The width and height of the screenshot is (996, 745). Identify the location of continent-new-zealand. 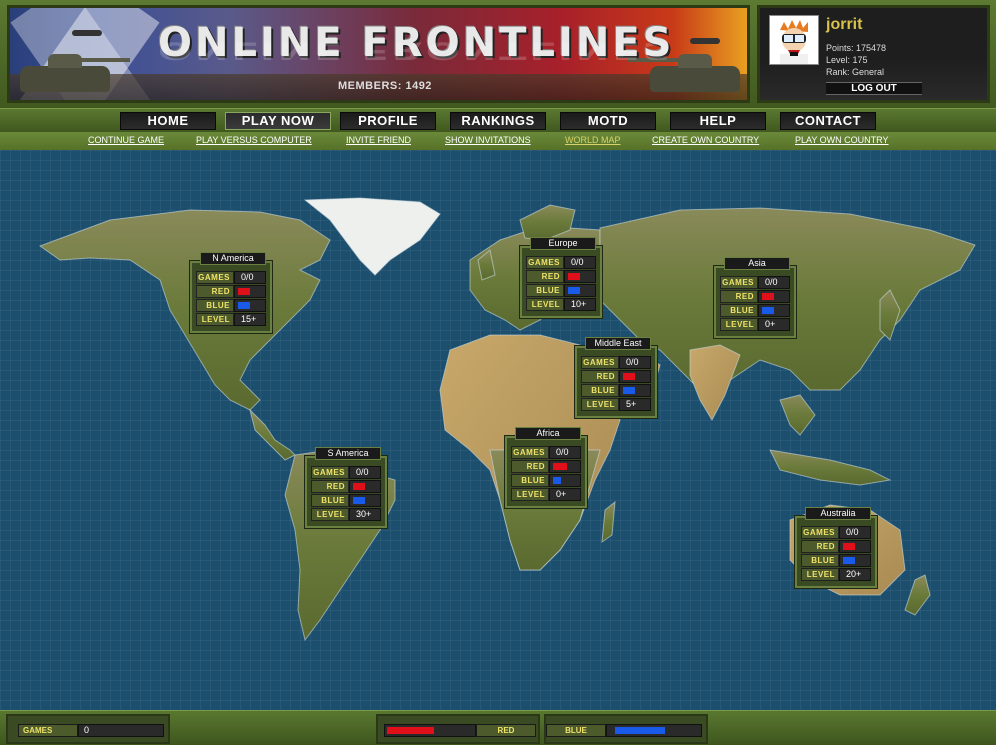
(917, 595).